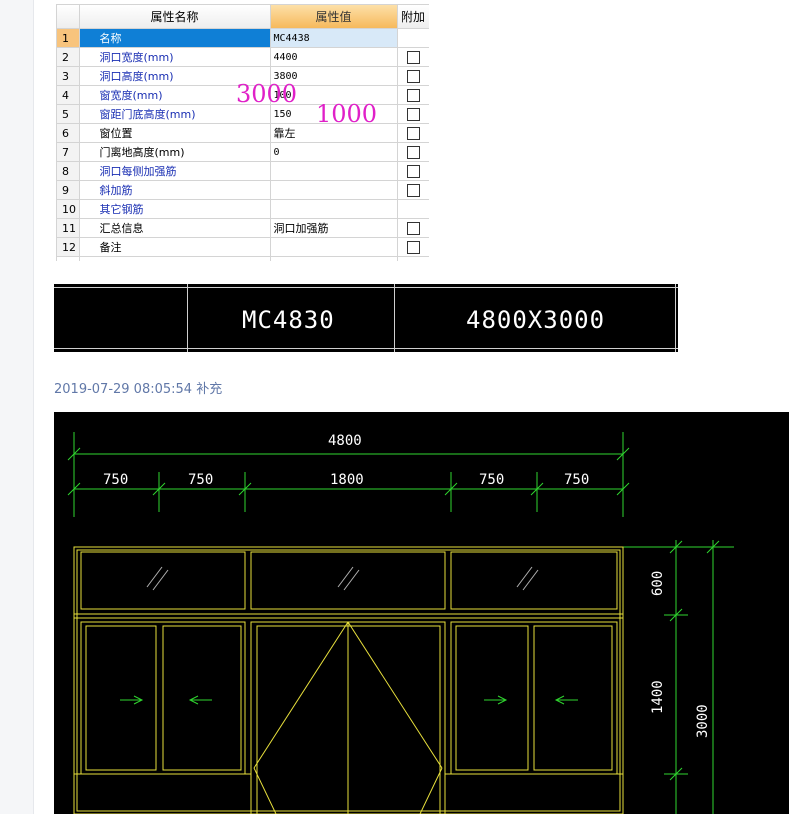 The image size is (789, 814). I want to click on row-number: 9, so click(68, 190).